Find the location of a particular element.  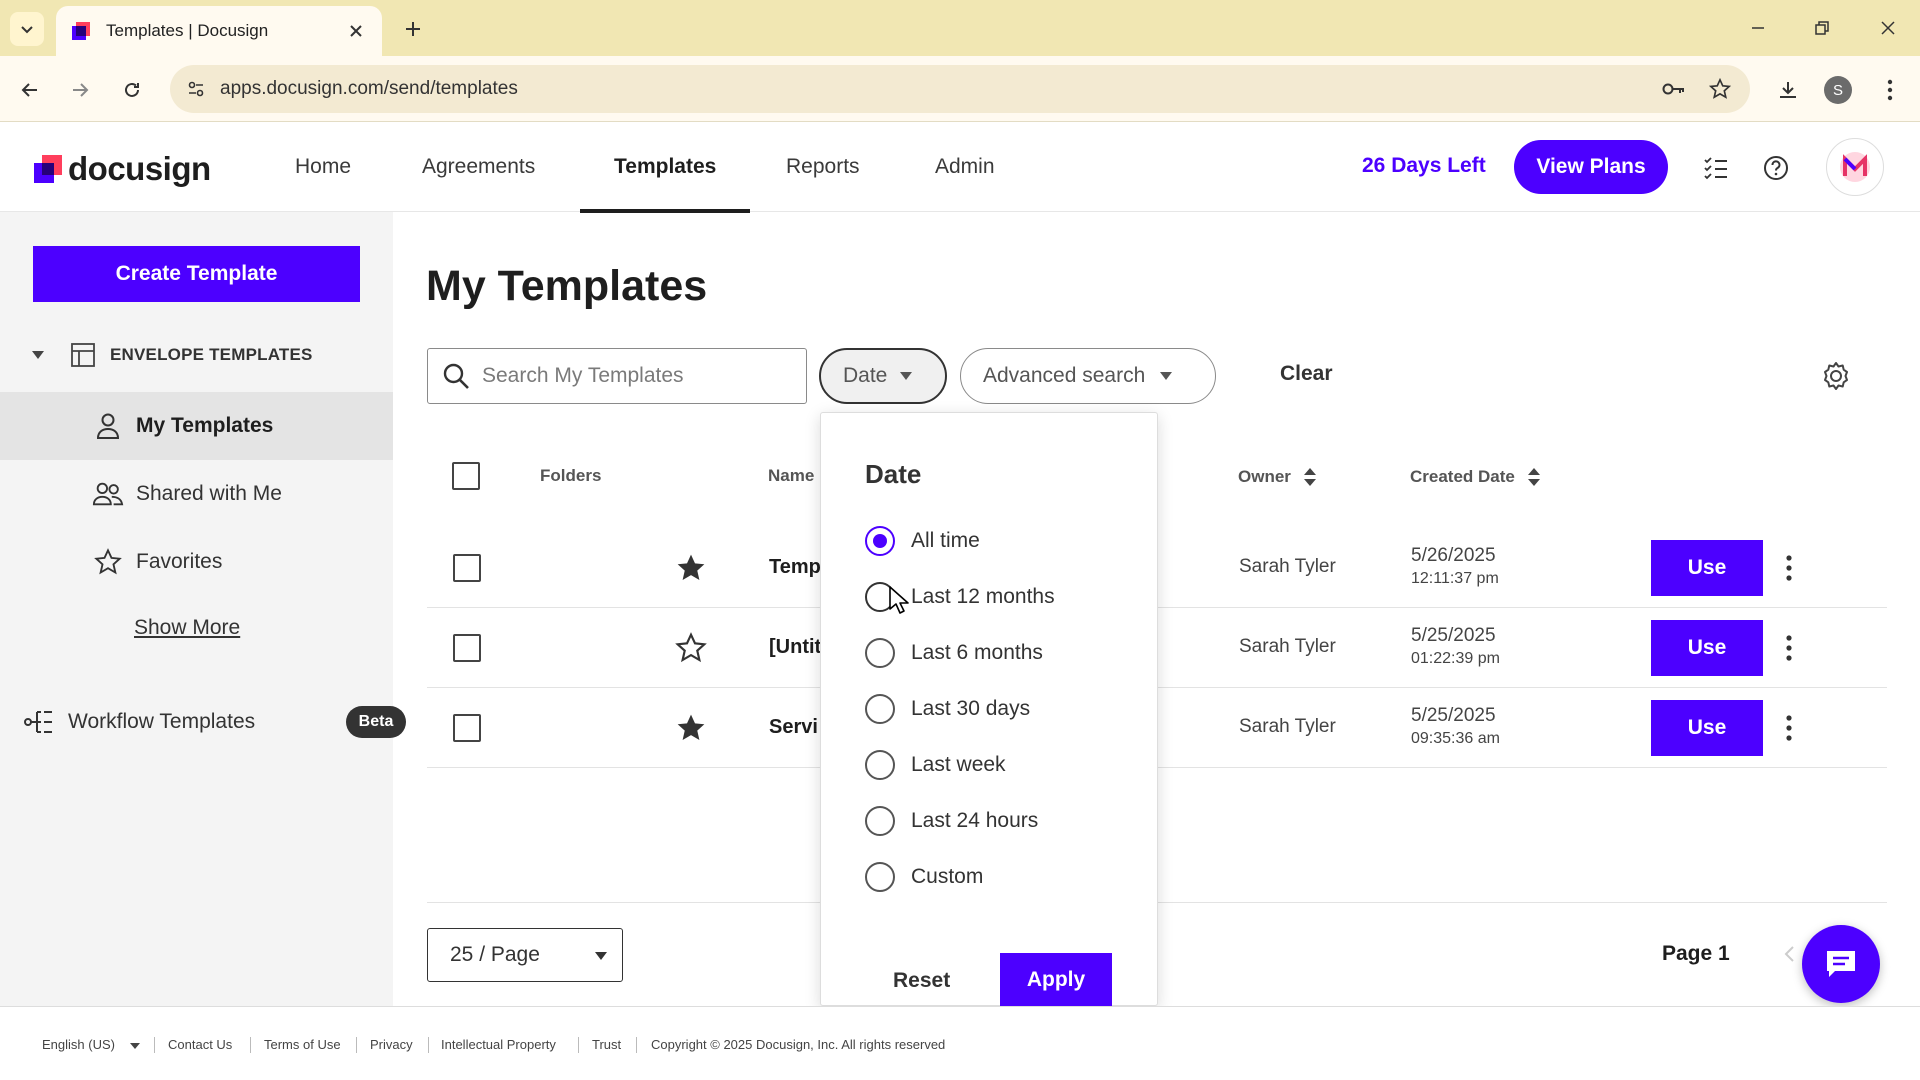

profile-avatar: S is located at coordinates (1838, 90).